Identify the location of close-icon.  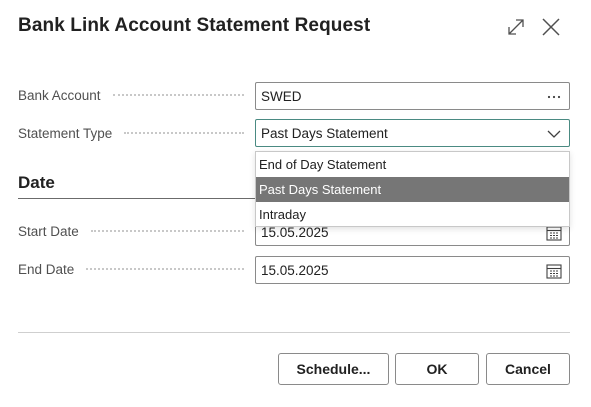
(551, 27).